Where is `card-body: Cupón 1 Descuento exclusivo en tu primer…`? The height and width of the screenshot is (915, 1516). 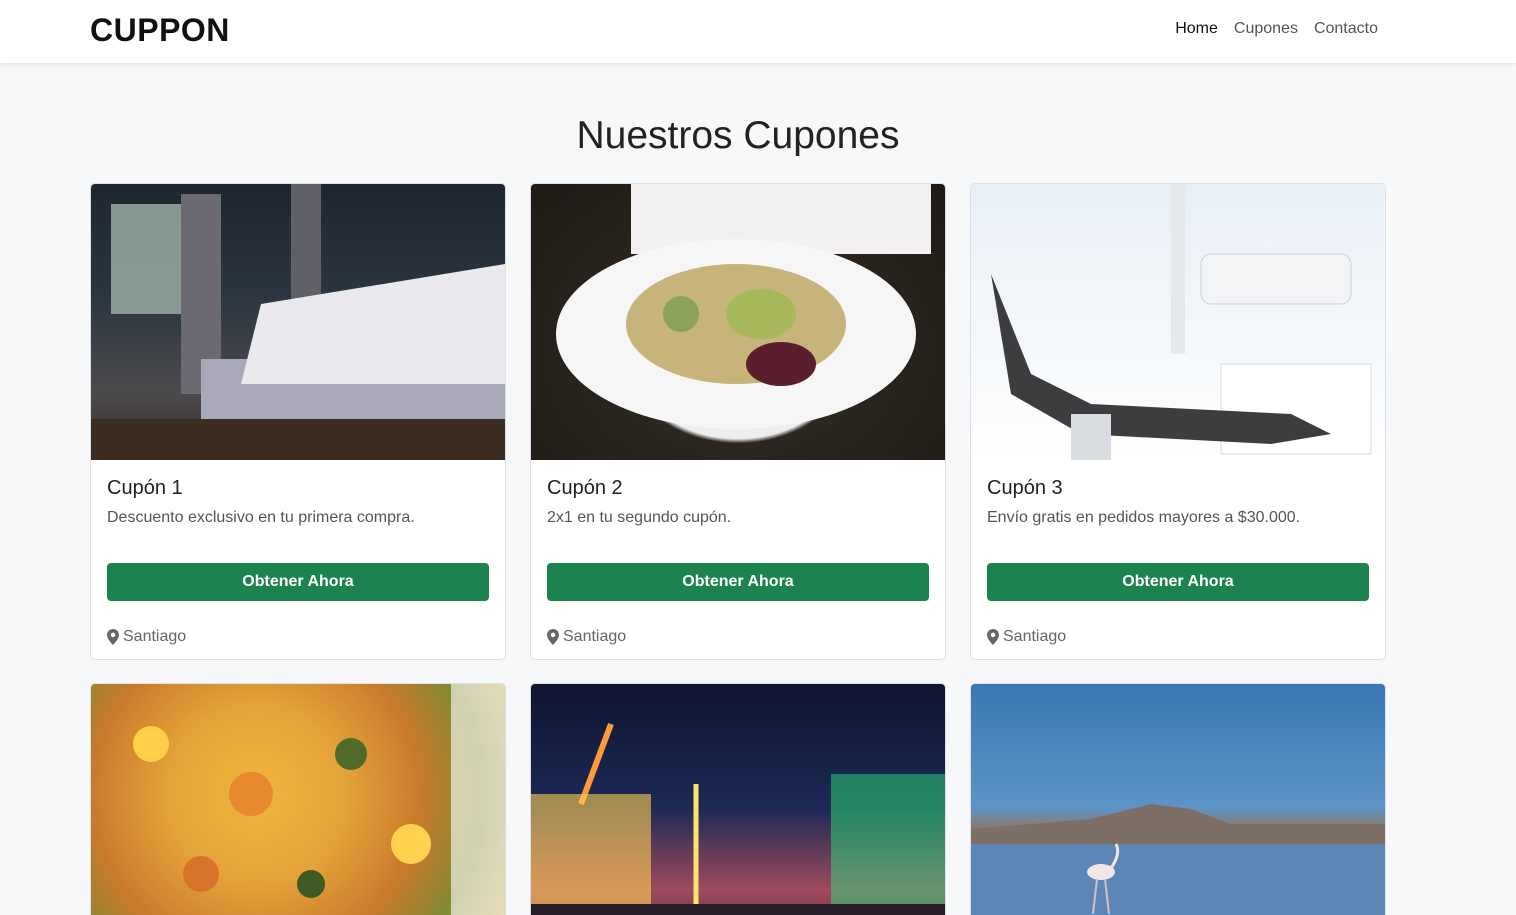 card-body: Cupón 1 Descuento exclusivo en tu primer… is located at coordinates (298, 559).